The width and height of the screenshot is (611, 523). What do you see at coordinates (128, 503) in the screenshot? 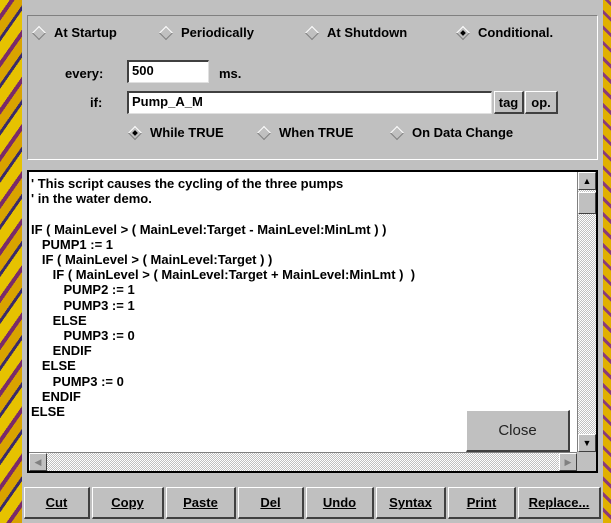
I see `copy-button: Copy` at bounding box center [128, 503].